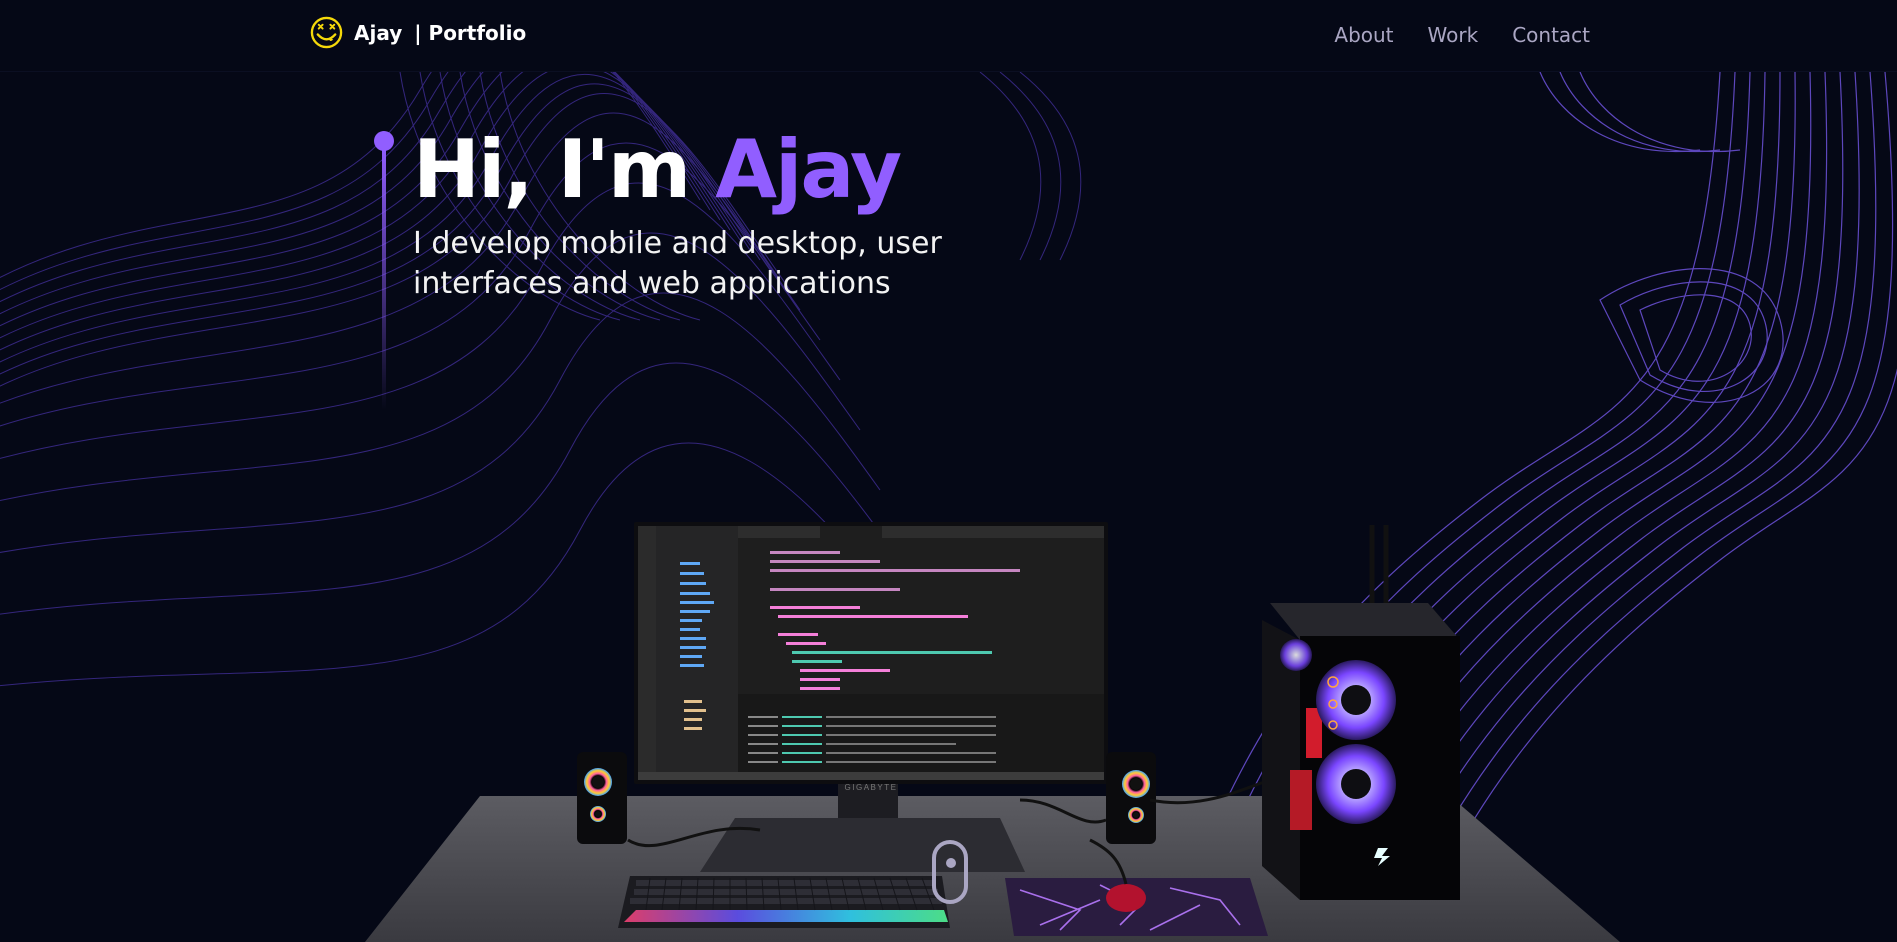 Image resolution: width=1897 pixels, height=942 pixels. Describe the element at coordinates (871, 657) in the screenshot. I see `monitor: GIGABYTE` at that location.